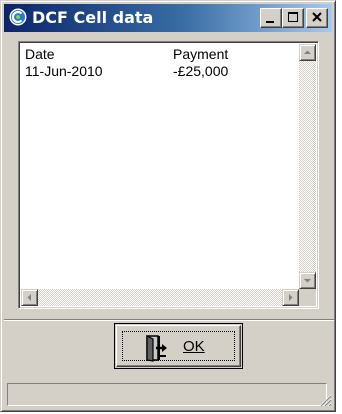 Image resolution: width=342 pixels, height=414 pixels. I want to click on focus-rect, so click(178, 346).